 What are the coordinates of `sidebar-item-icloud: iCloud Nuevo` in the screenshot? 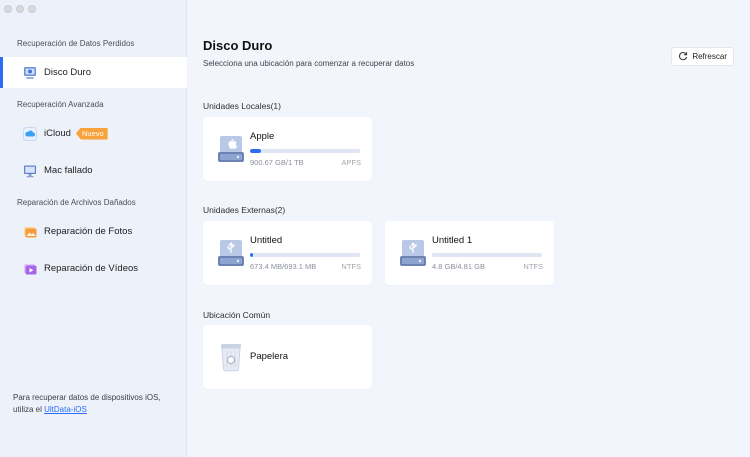 It's located at (93, 133).